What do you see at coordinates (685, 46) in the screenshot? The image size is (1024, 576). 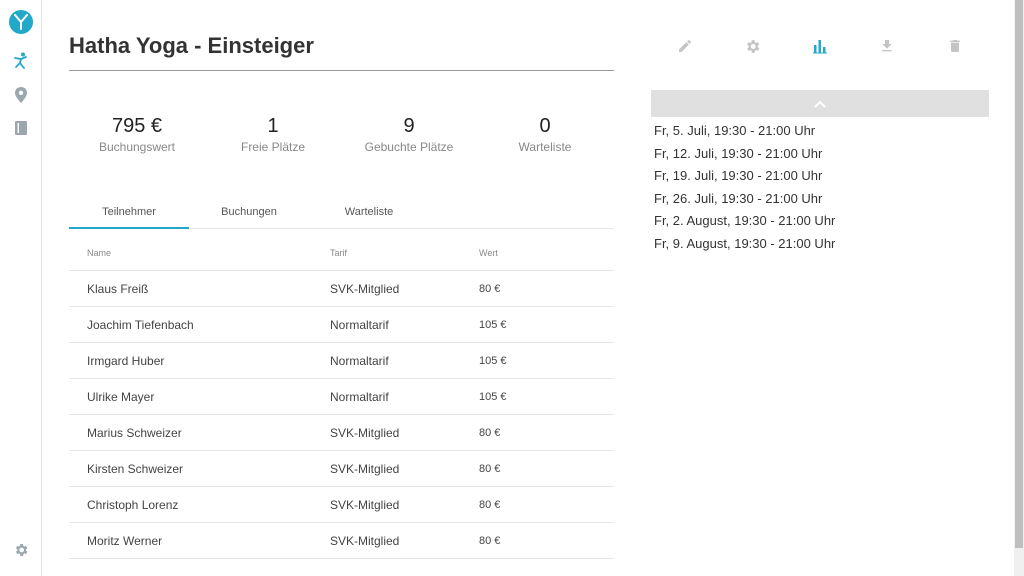 I see `pencil-icon` at bounding box center [685, 46].